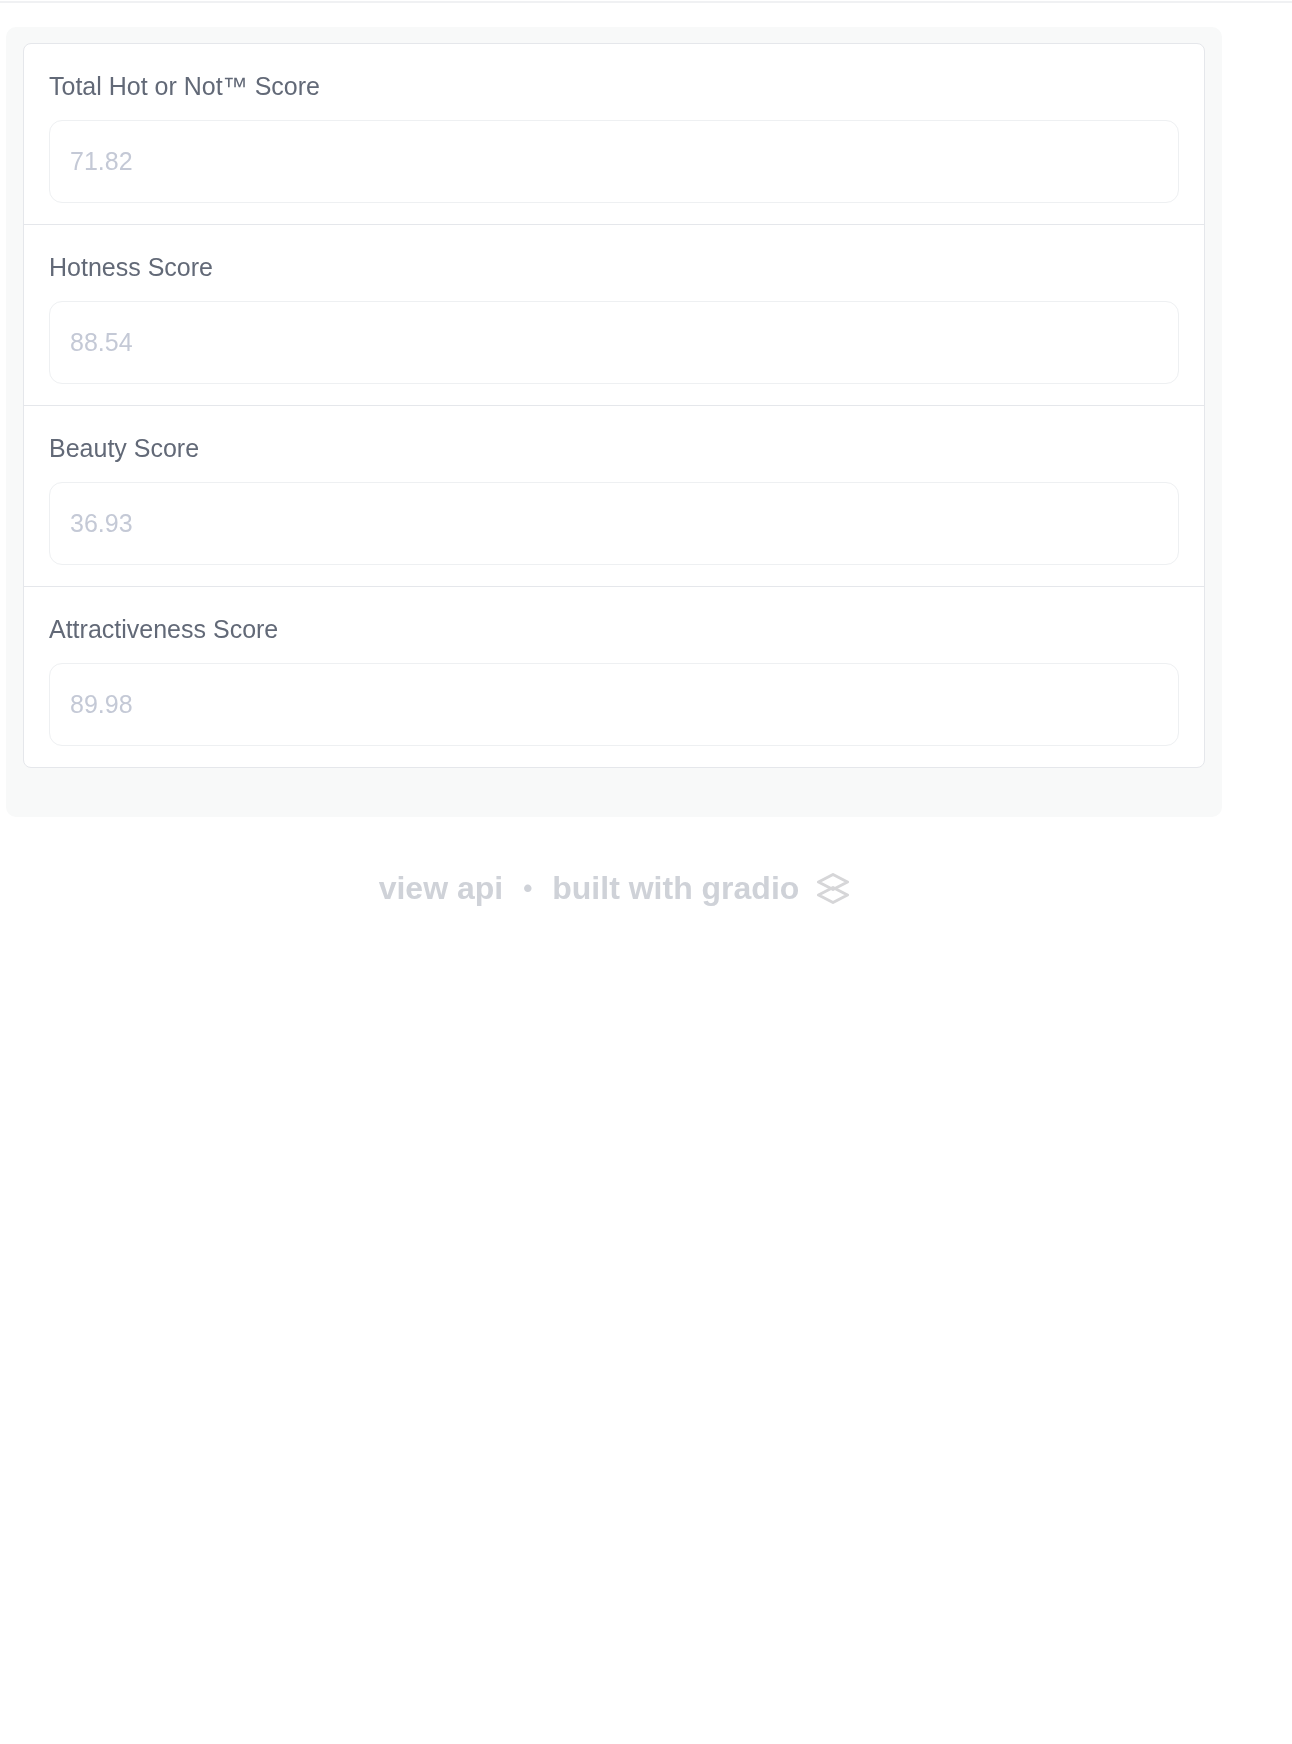 The width and height of the screenshot is (1292, 1744). Describe the element at coordinates (164, 629) in the screenshot. I see `field-label: Attractiveness Score` at that location.